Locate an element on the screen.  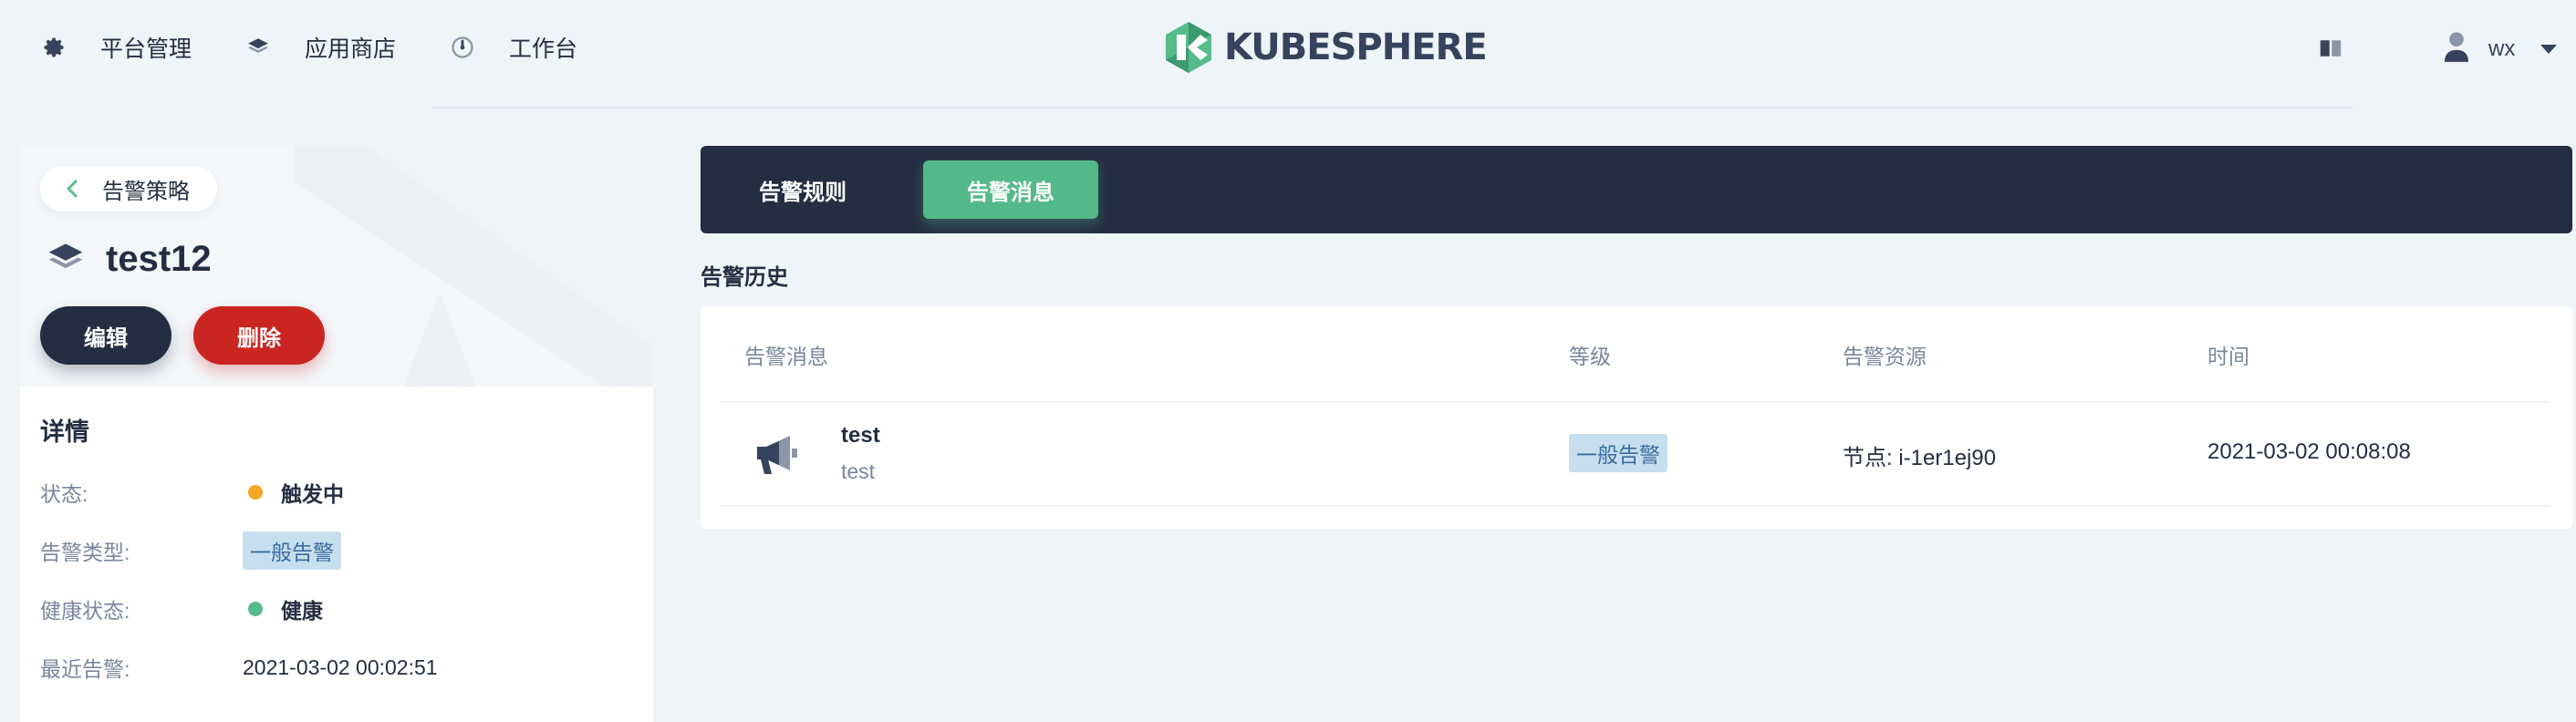
header-divider is located at coordinates (1392, 107).